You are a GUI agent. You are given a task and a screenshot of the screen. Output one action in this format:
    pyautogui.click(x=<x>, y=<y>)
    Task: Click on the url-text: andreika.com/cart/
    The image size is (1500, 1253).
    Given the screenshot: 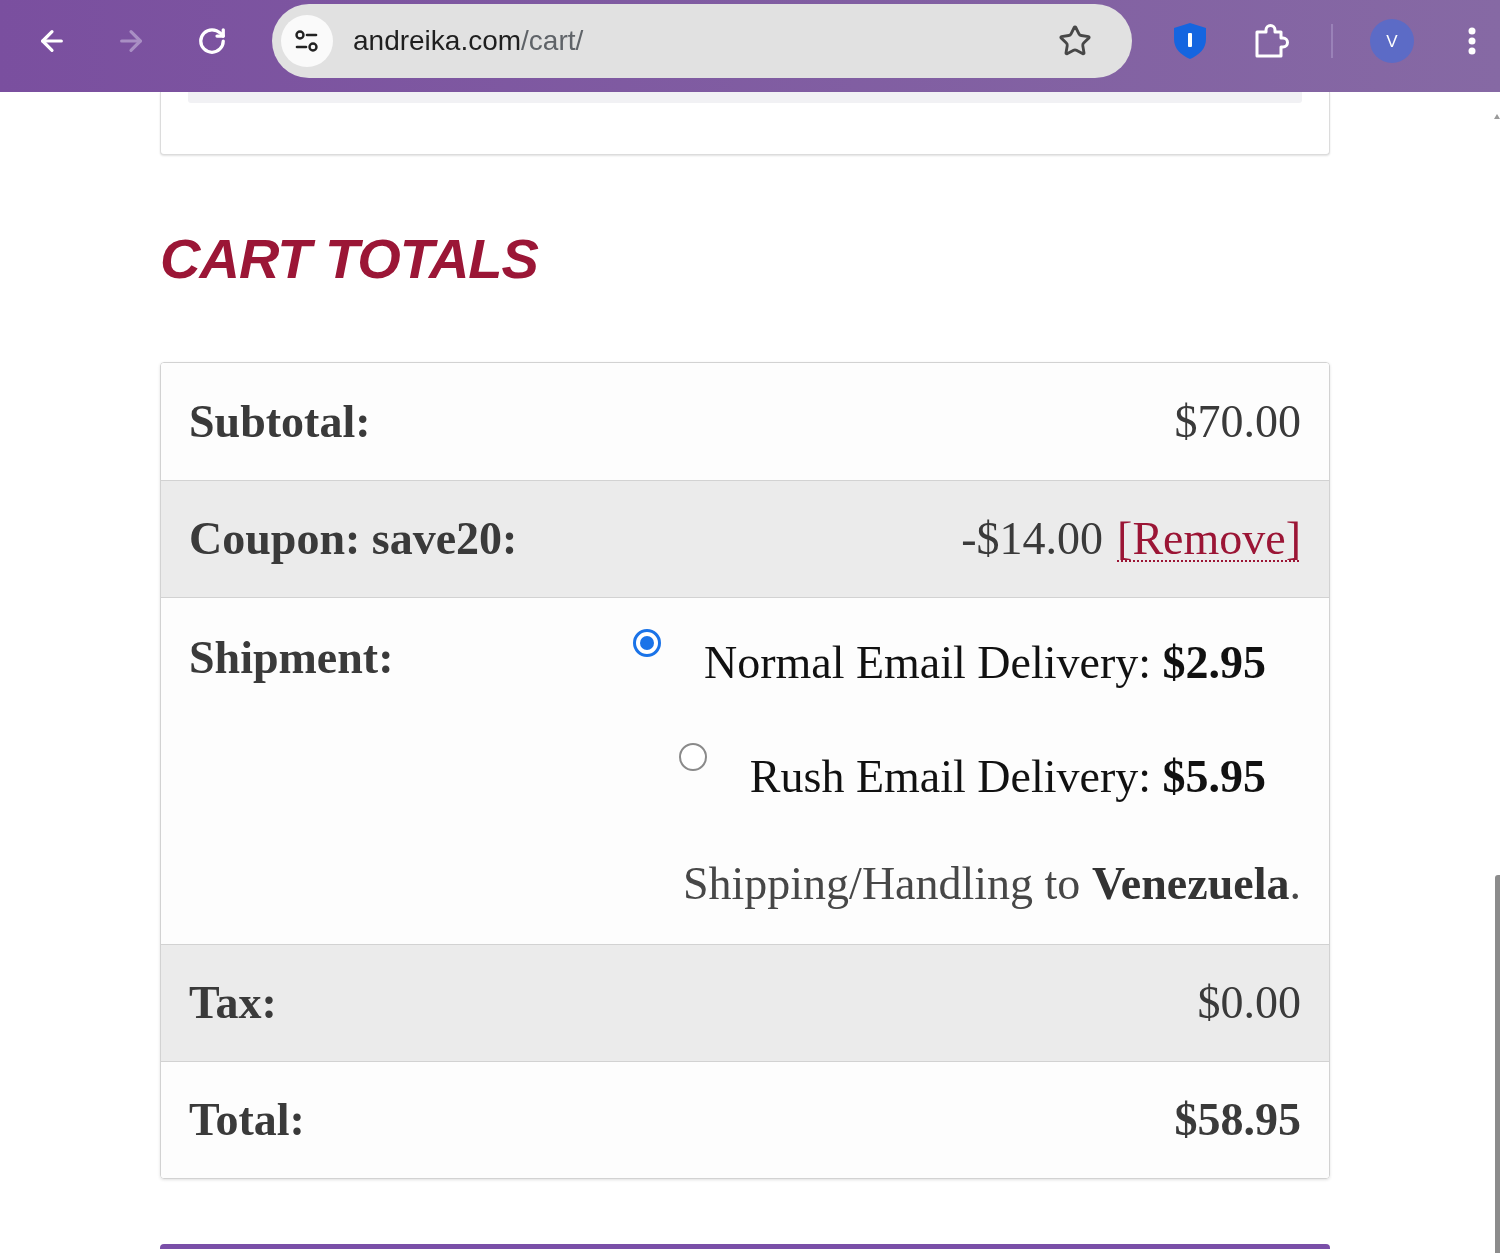 What is the action you would take?
    pyautogui.click(x=468, y=41)
    